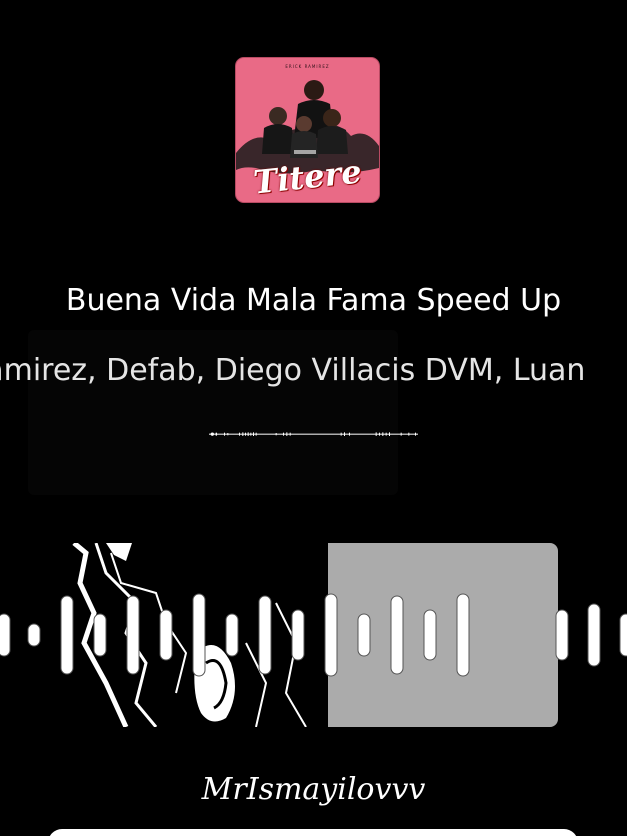  I want to click on bottom-sheet-handle, so click(313, 832).